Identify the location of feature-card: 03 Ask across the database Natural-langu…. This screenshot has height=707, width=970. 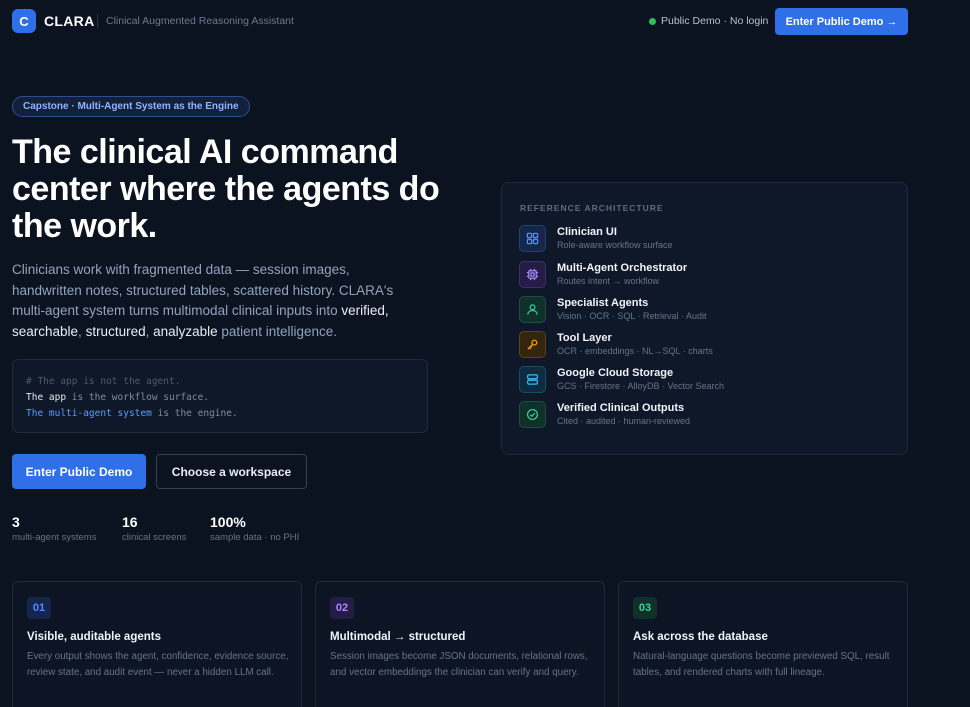
(763, 644).